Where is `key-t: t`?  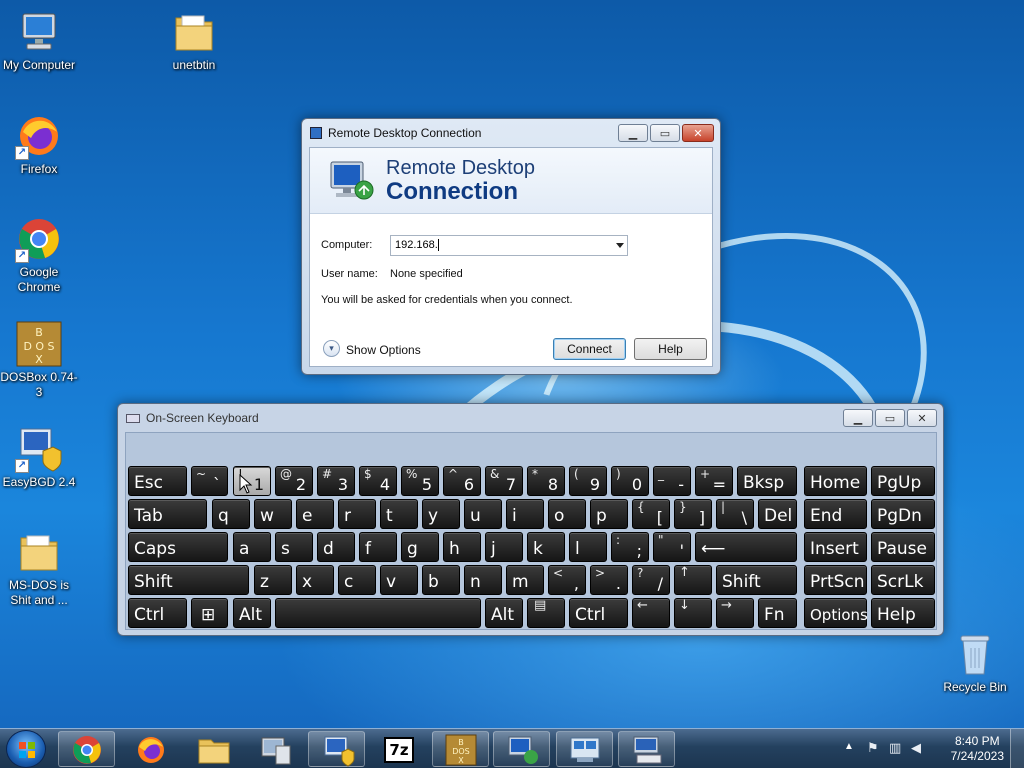
key-t: t is located at coordinates (399, 514).